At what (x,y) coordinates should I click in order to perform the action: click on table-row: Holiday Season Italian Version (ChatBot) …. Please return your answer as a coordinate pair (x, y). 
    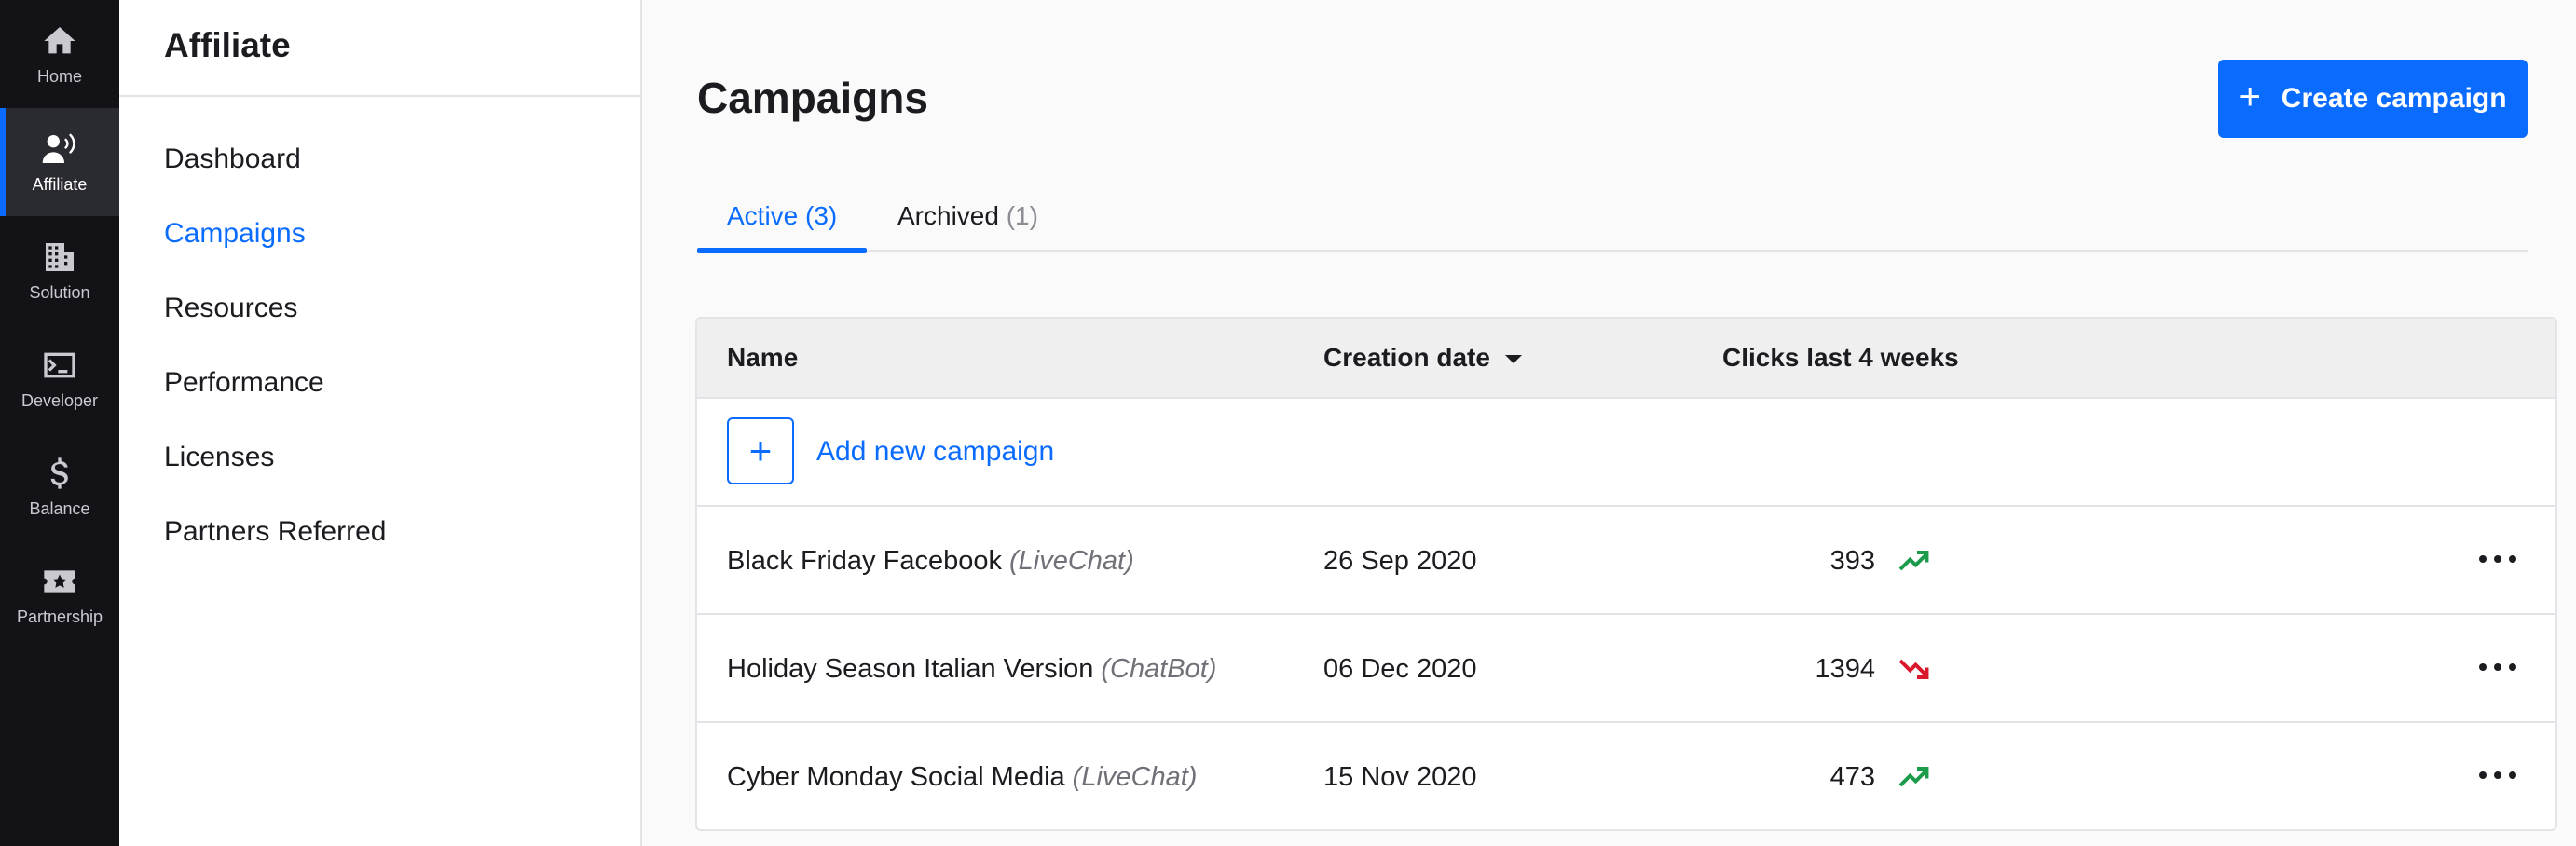
    Looking at the image, I should click on (1626, 669).